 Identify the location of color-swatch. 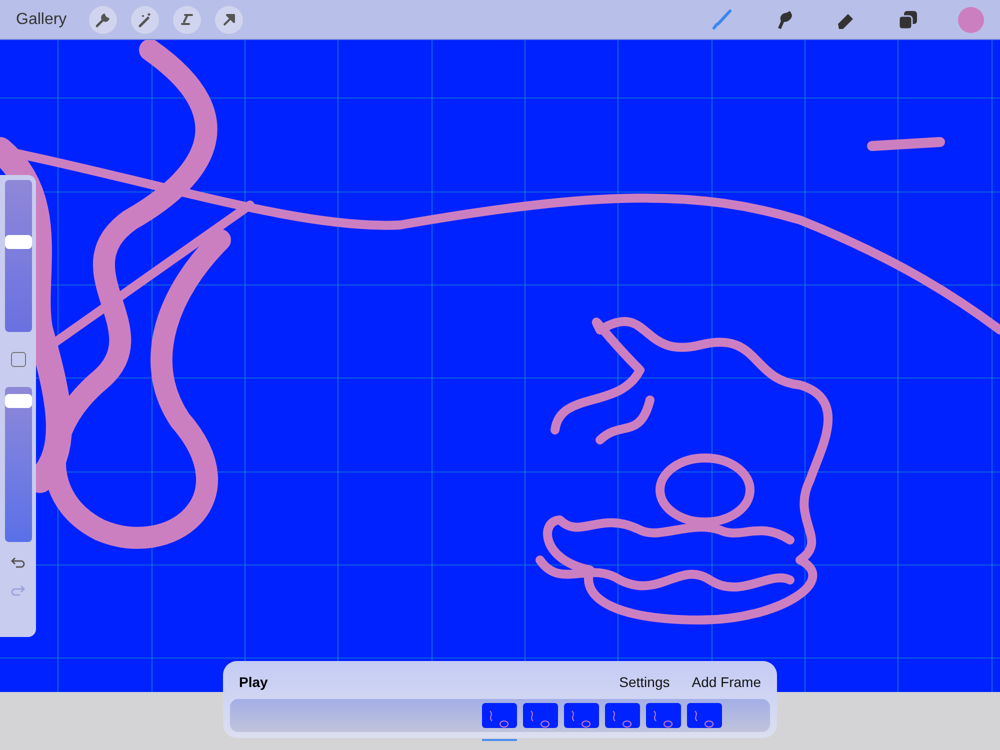
(971, 19).